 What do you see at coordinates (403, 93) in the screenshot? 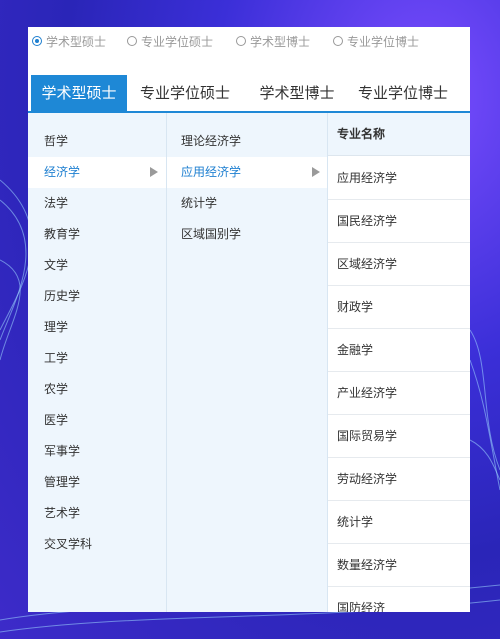
I see `tab-professional-doctor: 专业学位博士` at bounding box center [403, 93].